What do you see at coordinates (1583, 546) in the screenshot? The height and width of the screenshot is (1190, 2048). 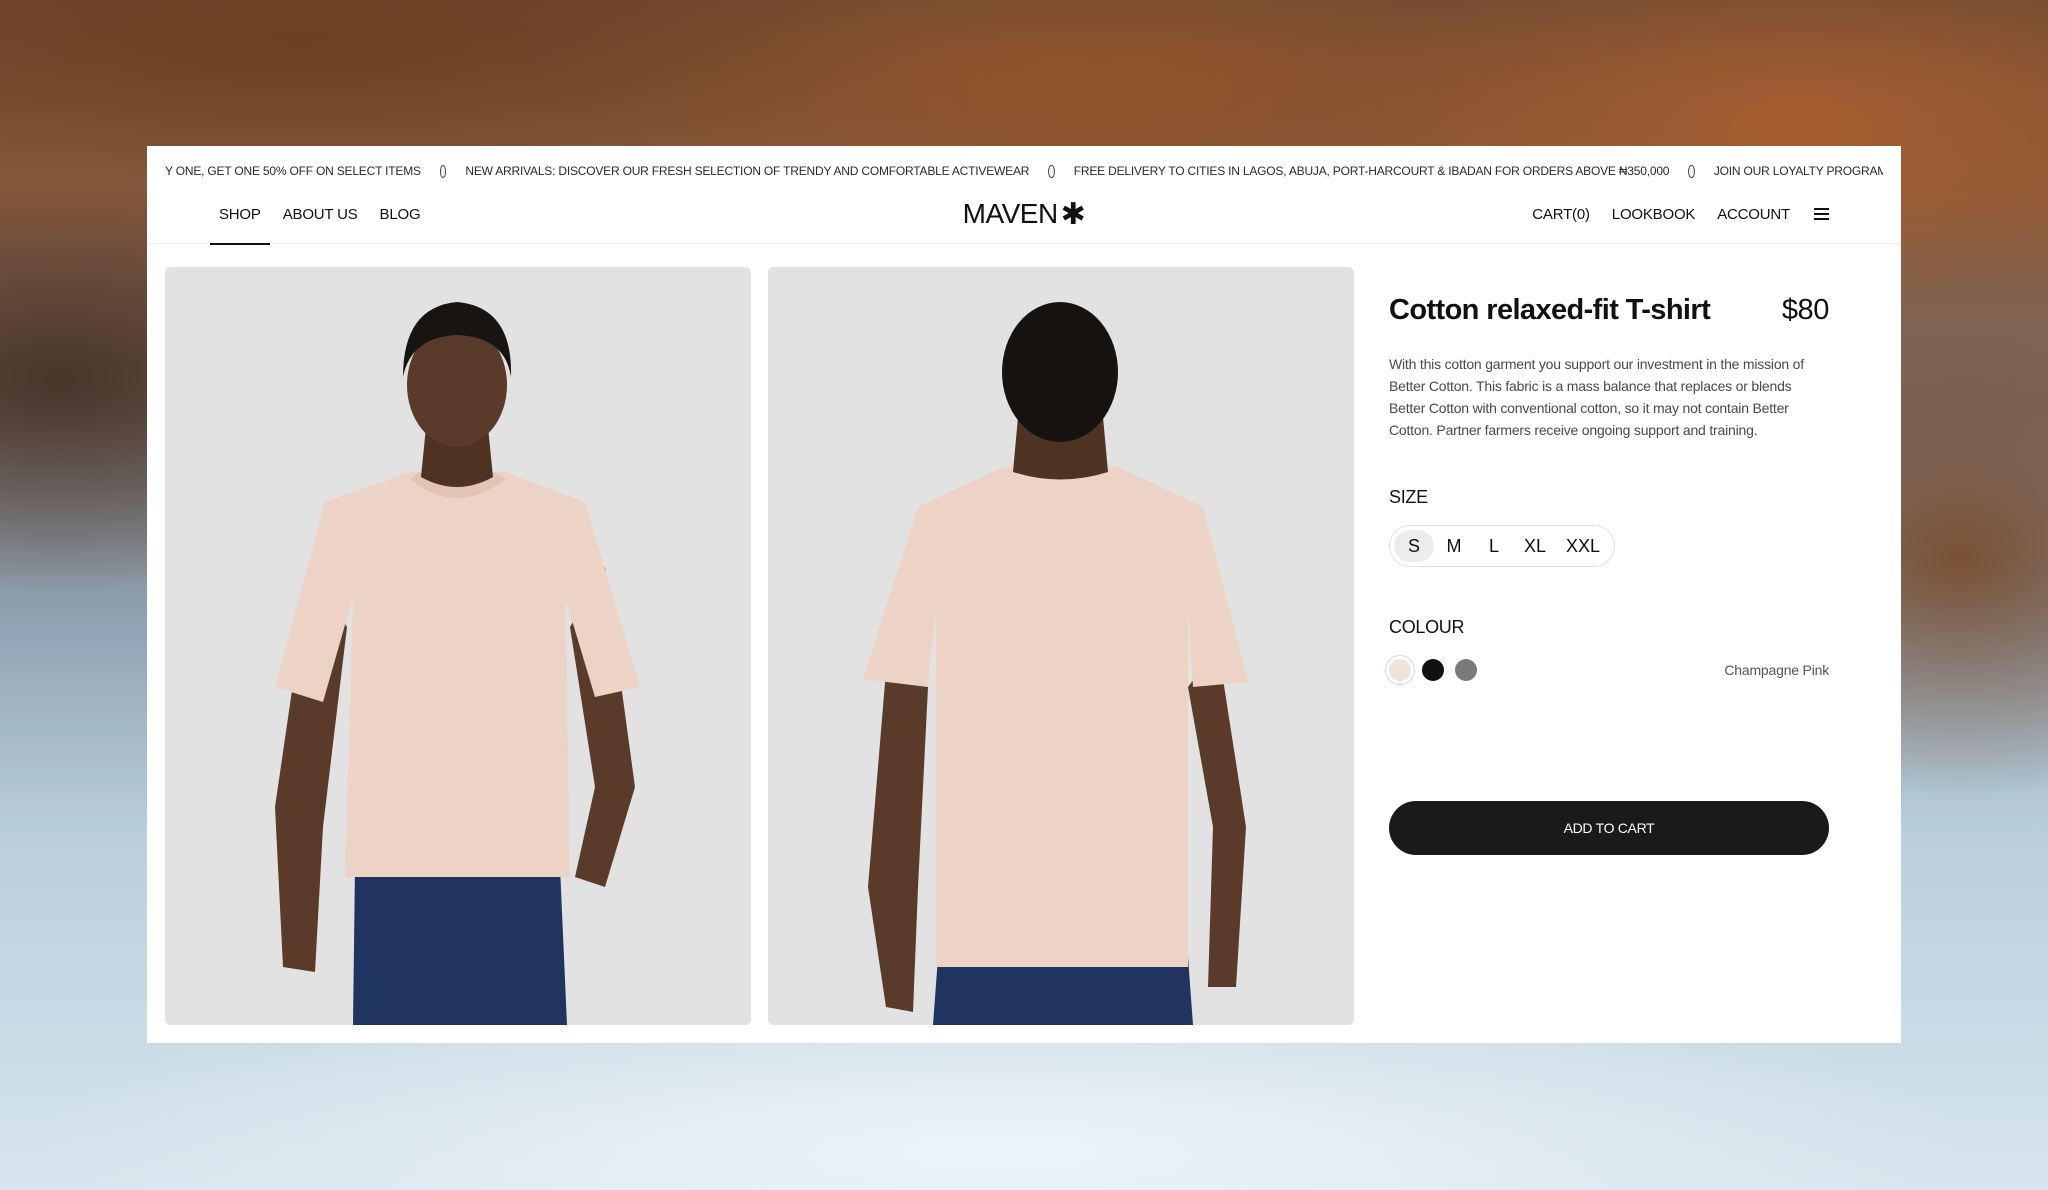 I see `size-option-xxl: XXL` at bounding box center [1583, 546].